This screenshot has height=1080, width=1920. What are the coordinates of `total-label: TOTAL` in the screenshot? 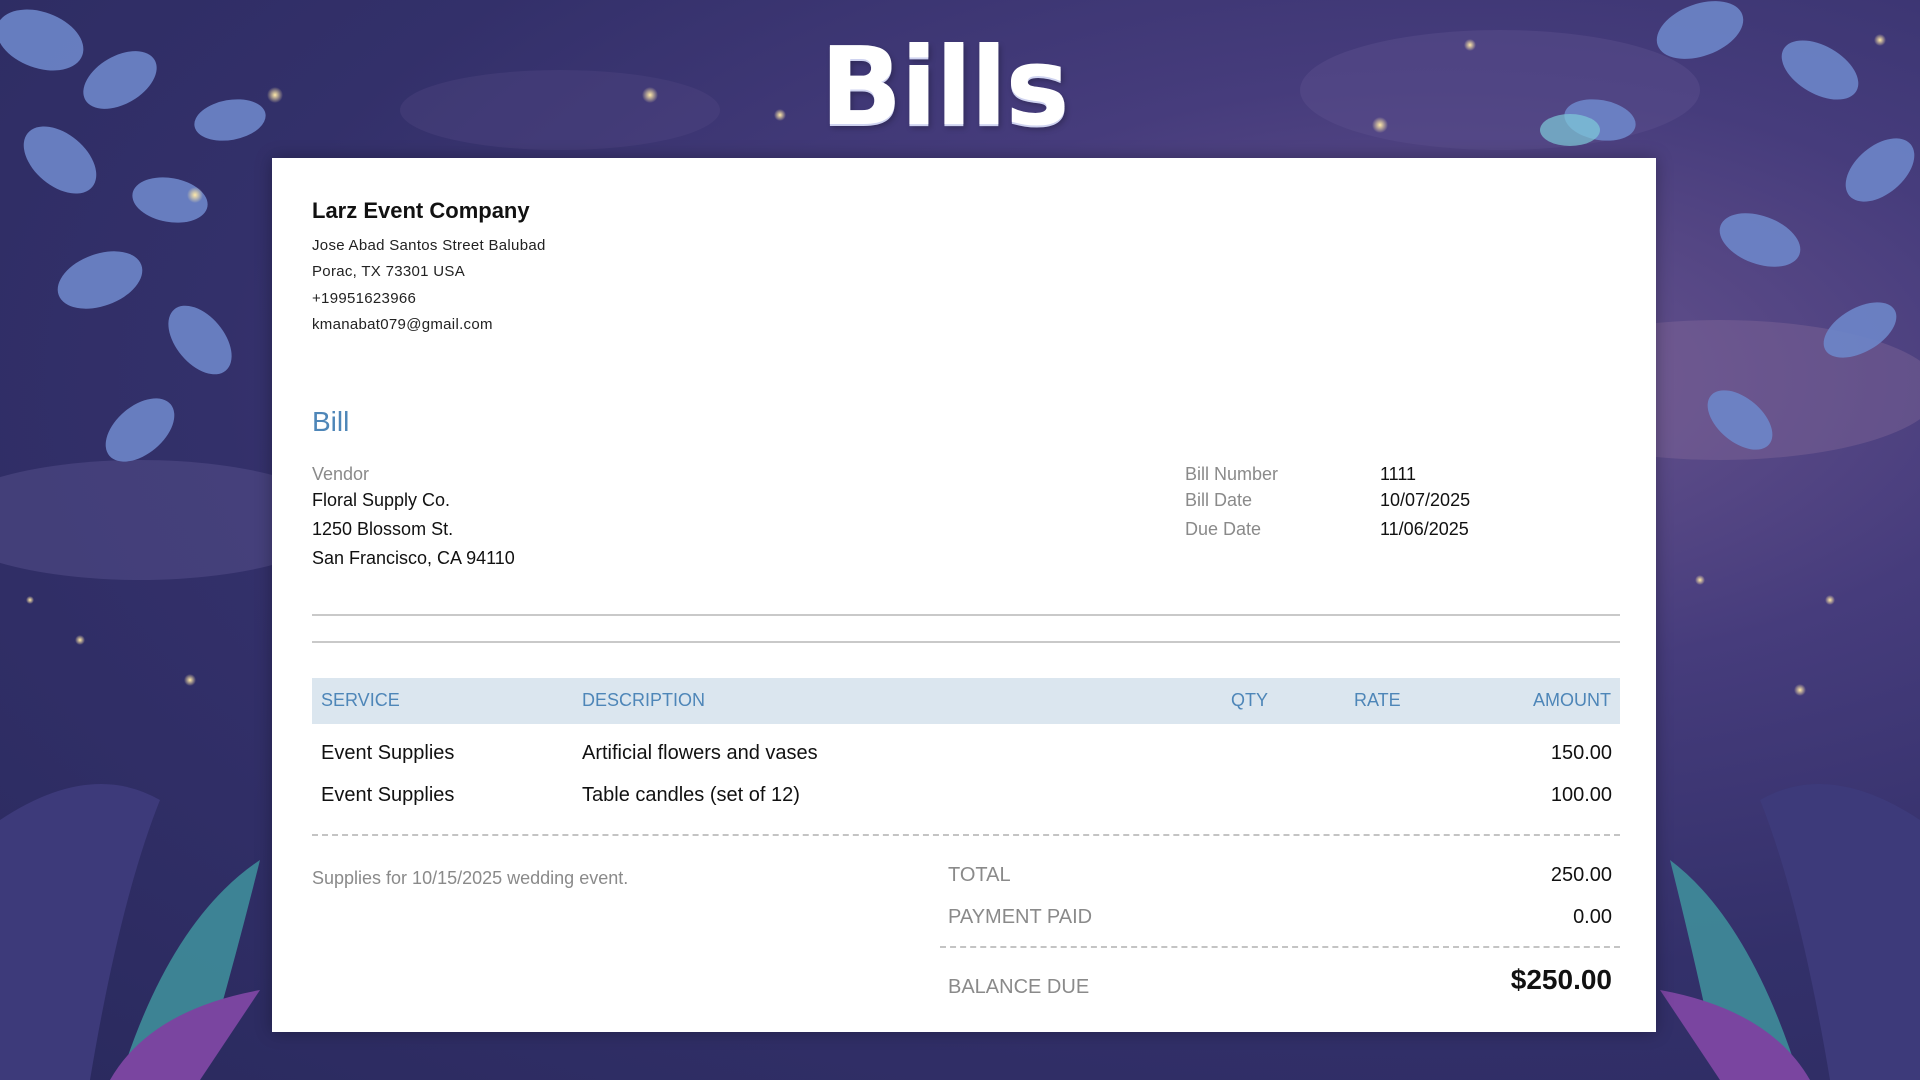 It's located at (979, 875).